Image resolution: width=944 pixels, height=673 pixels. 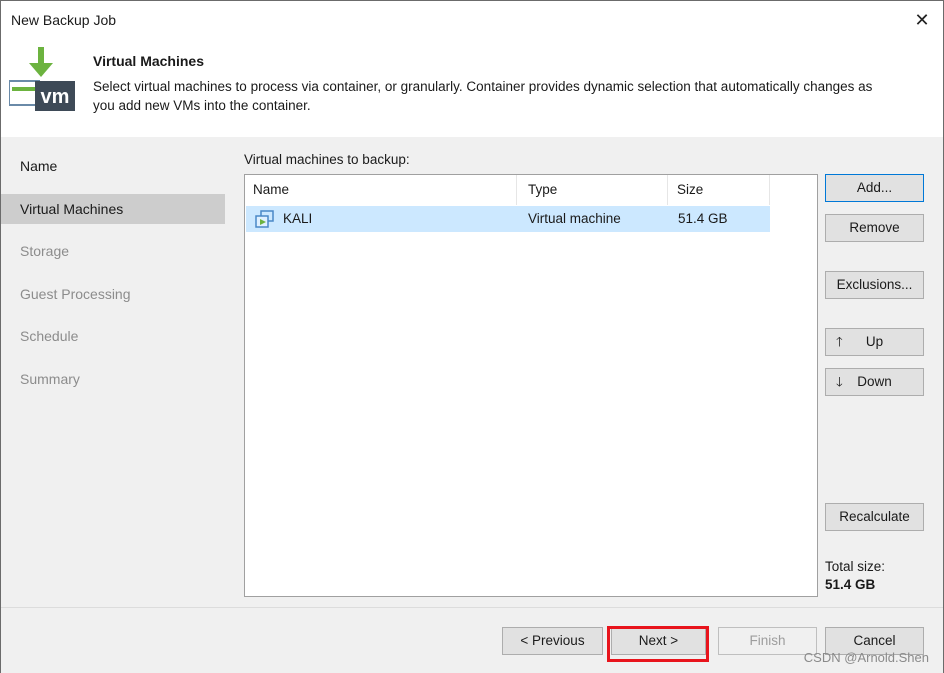 I want to click on finish-button-label: Finish, so click(x=767, y=640).